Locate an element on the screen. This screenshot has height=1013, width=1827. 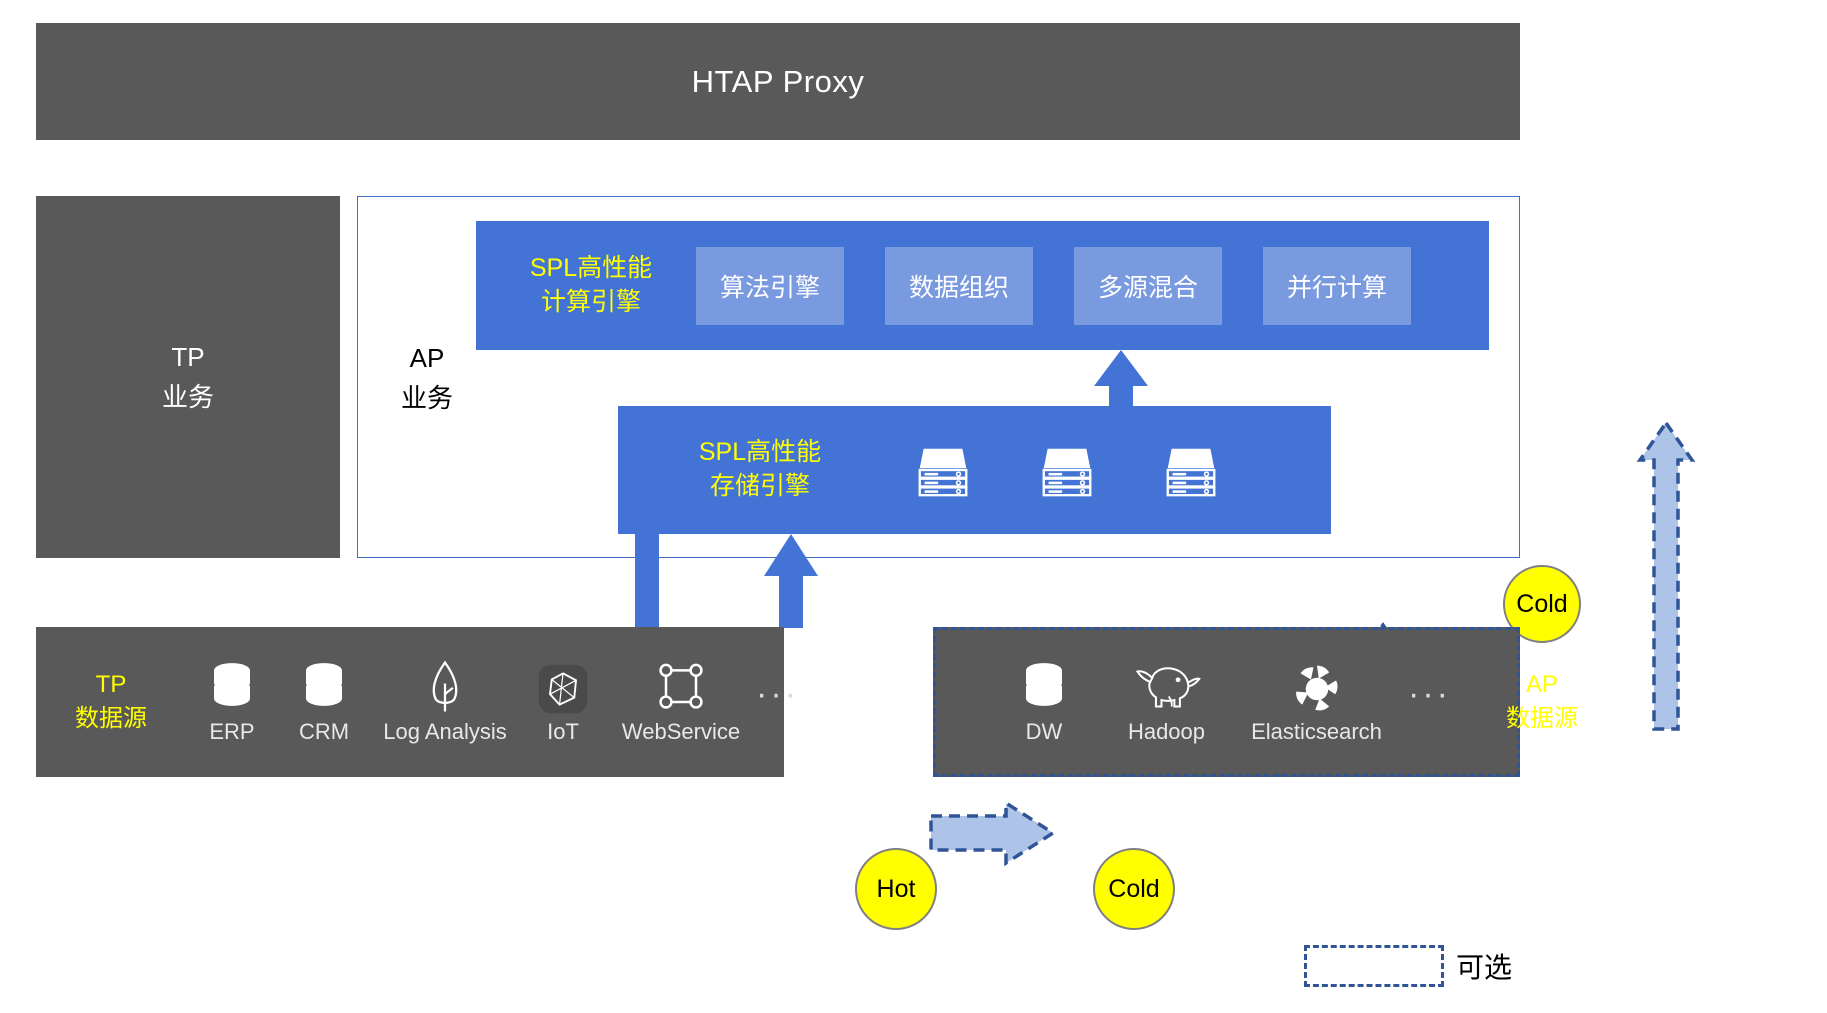
datasource-item-webservice: WebService is located at coordinates (681, 702).